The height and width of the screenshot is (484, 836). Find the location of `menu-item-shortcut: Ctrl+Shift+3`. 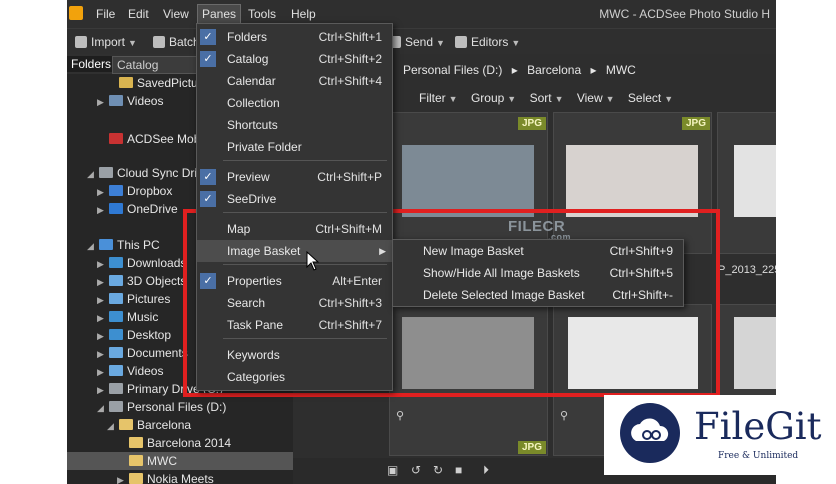

menu-item-shortcut: Ctrl+Shift+3 is located at coordinates (350, 303).